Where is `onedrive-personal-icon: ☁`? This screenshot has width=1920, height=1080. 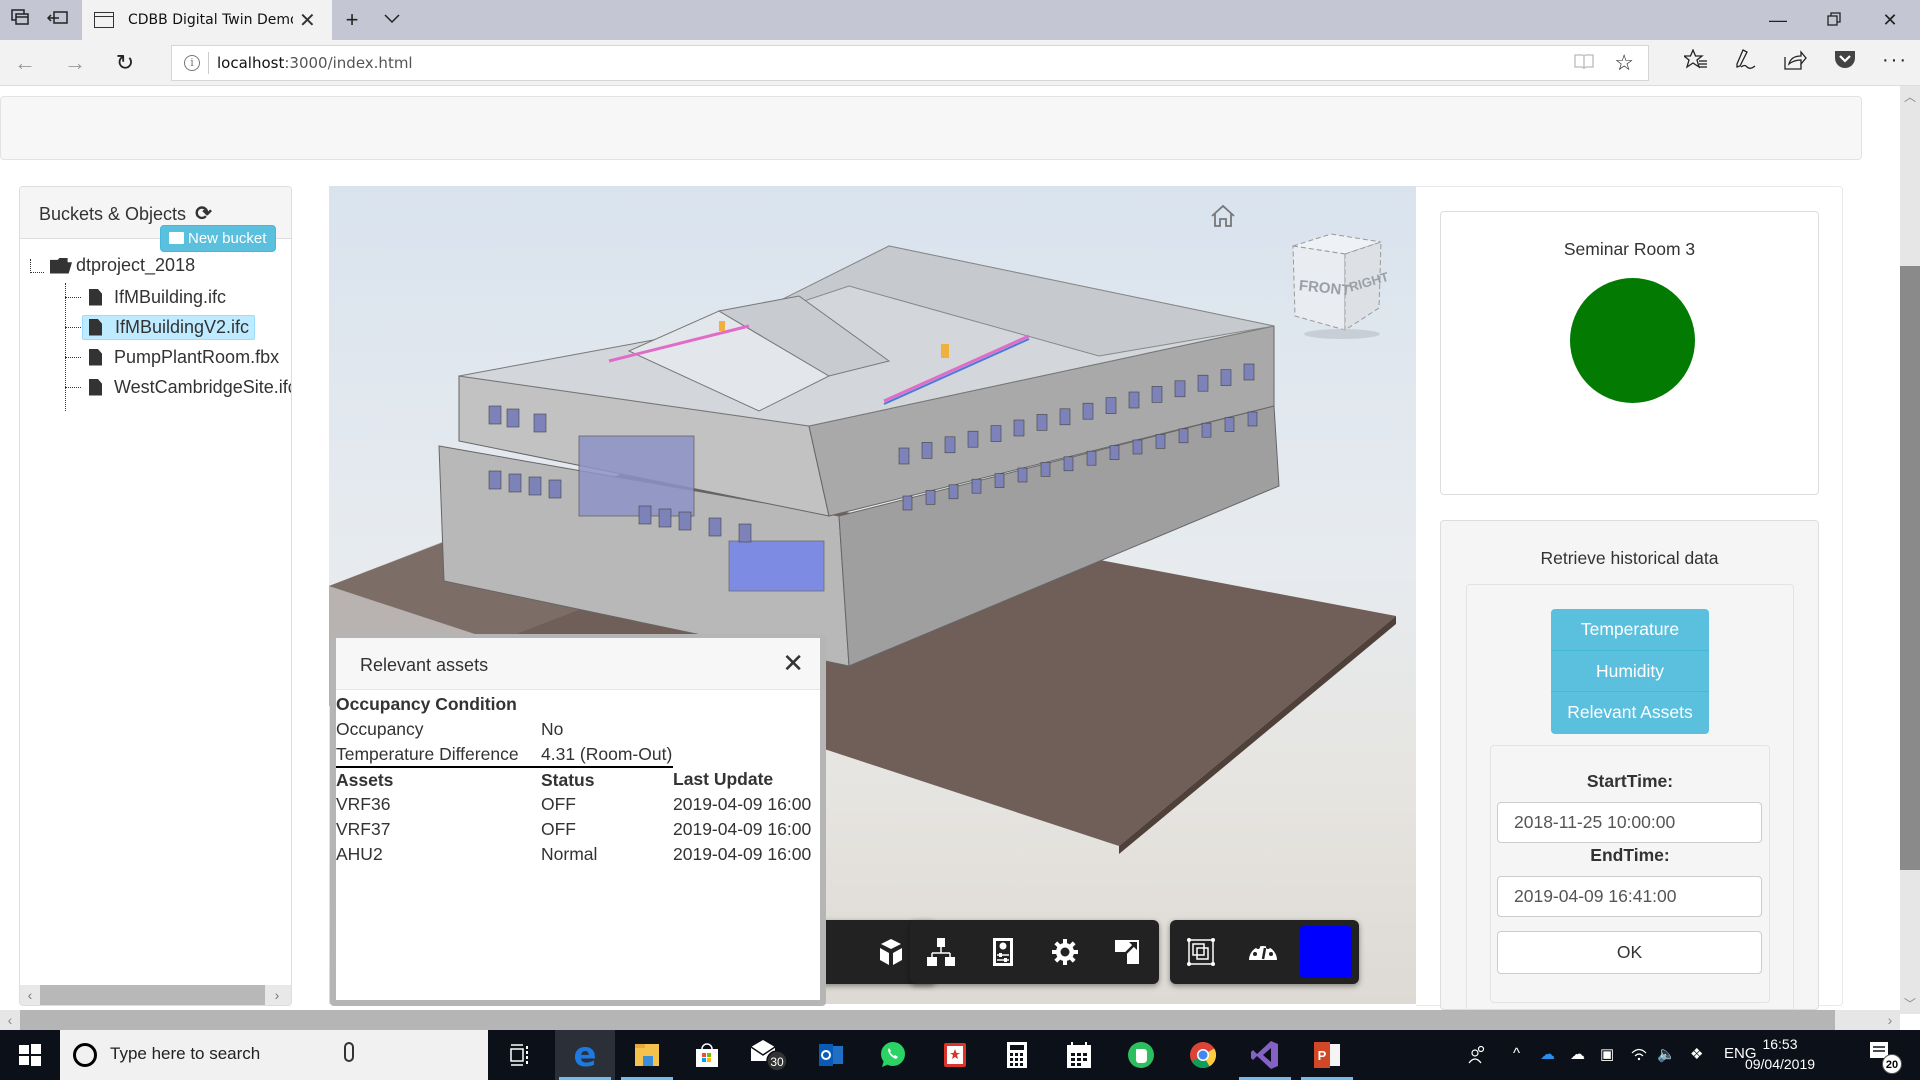 onedrive-personal-icon: ☁ is located at coordinates (1577, 1054).